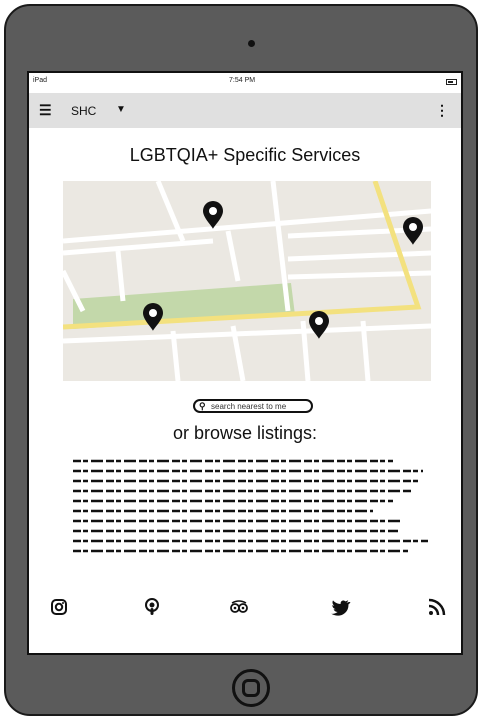 The image size is (485, 720). What do you see at coordinates (437, 607) in the screenshot?
I see `rss-icon` at bounding box center [437, 607].